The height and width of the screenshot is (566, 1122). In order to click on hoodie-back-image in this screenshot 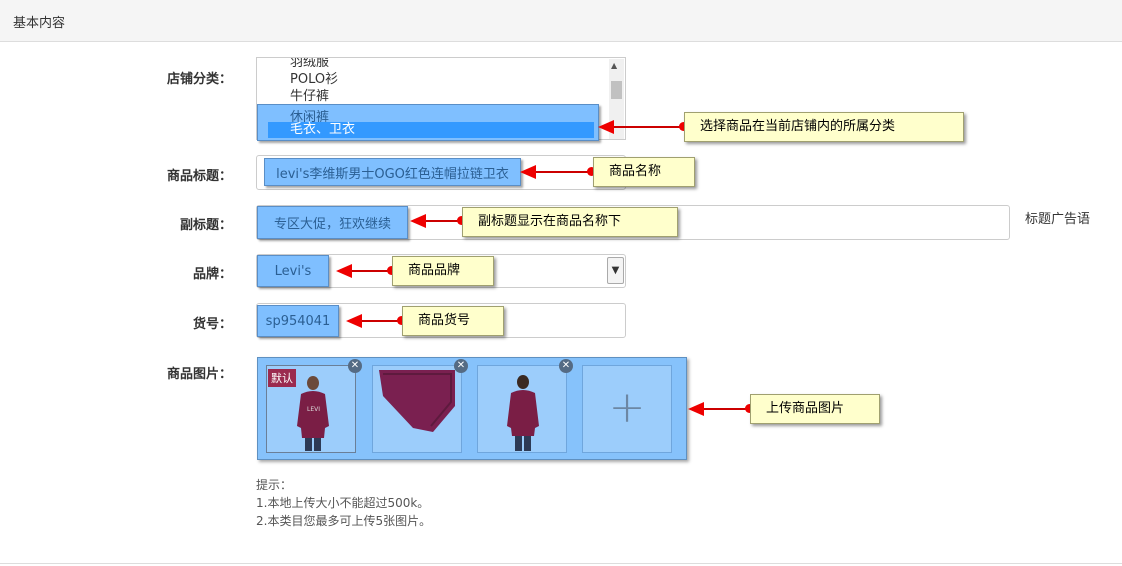, I will do `click(523, 413)`.